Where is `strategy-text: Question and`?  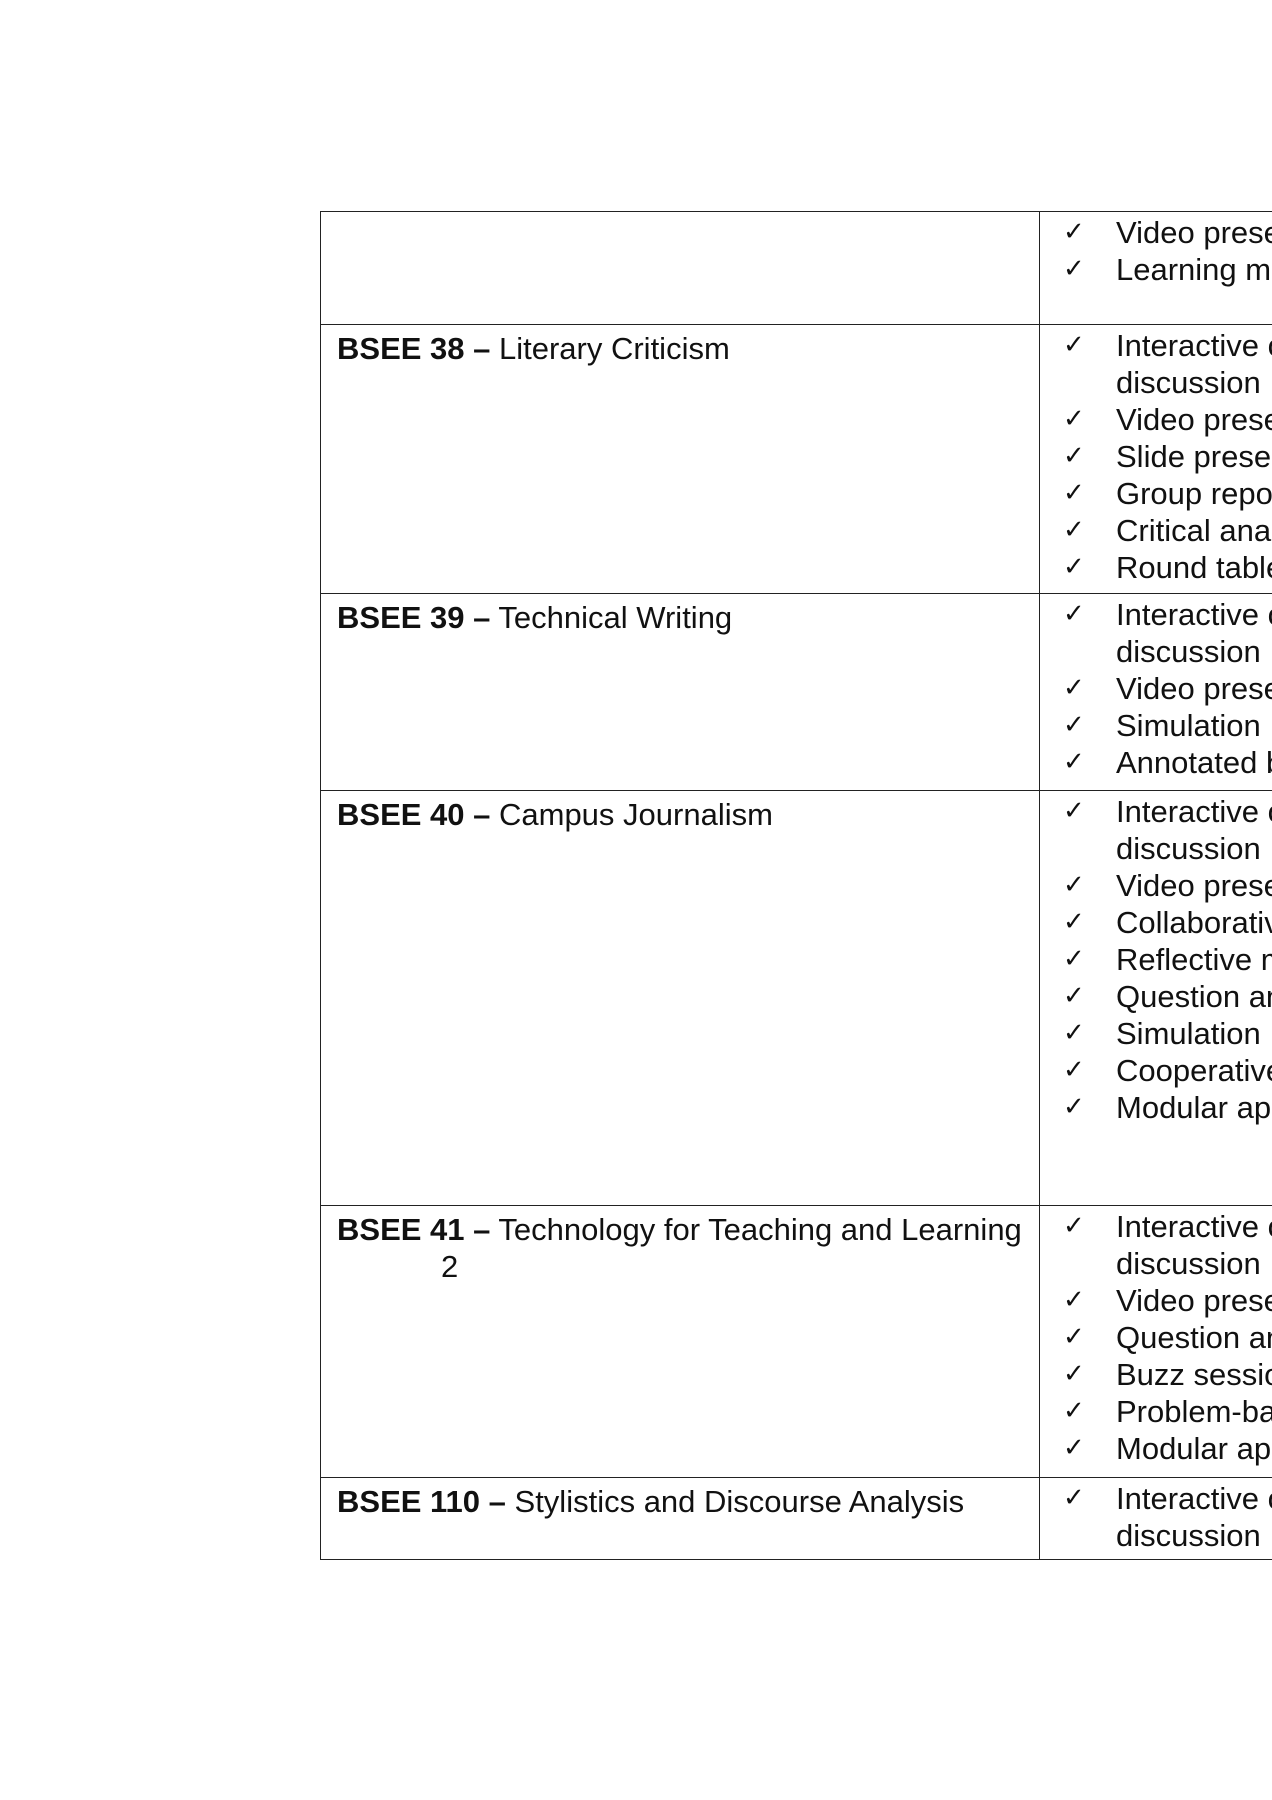 strategy-text: Question and is located at coordinates (1194, 1337).